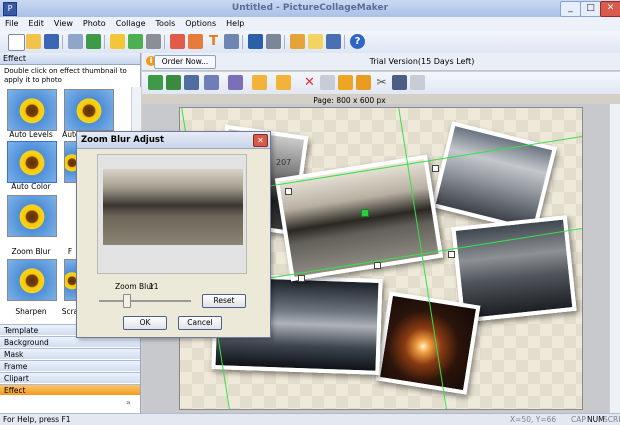  I want to click on undo-arrow-icon, so click(259, 82).